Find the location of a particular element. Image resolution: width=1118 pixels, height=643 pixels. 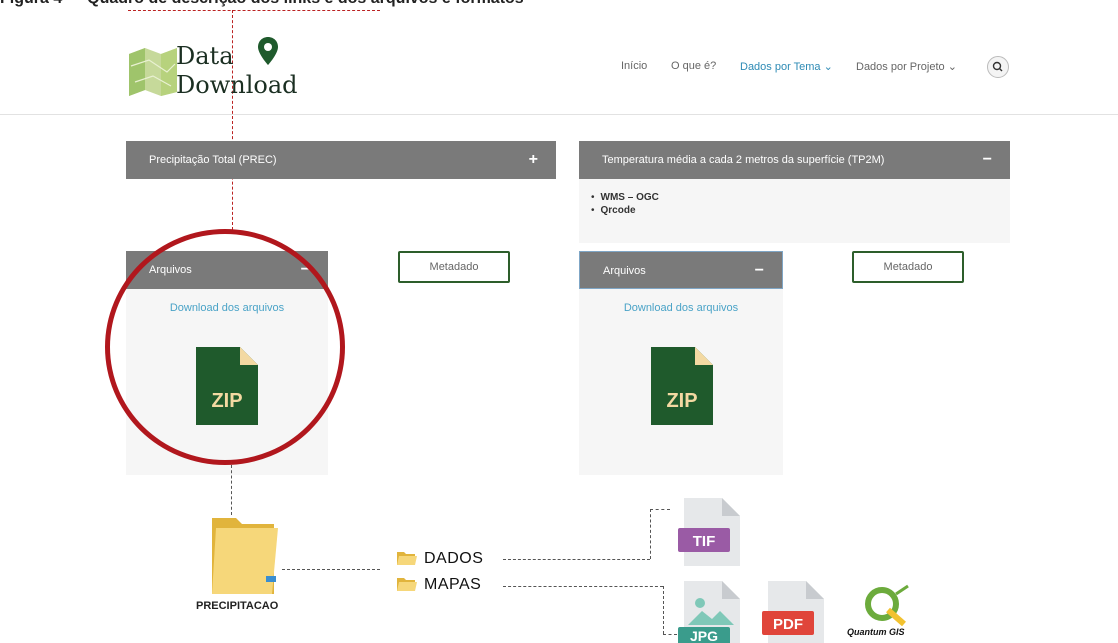

nav-dados-por-projeto: Dados por Projeto ⌄ is located at coordinates (906, 66).